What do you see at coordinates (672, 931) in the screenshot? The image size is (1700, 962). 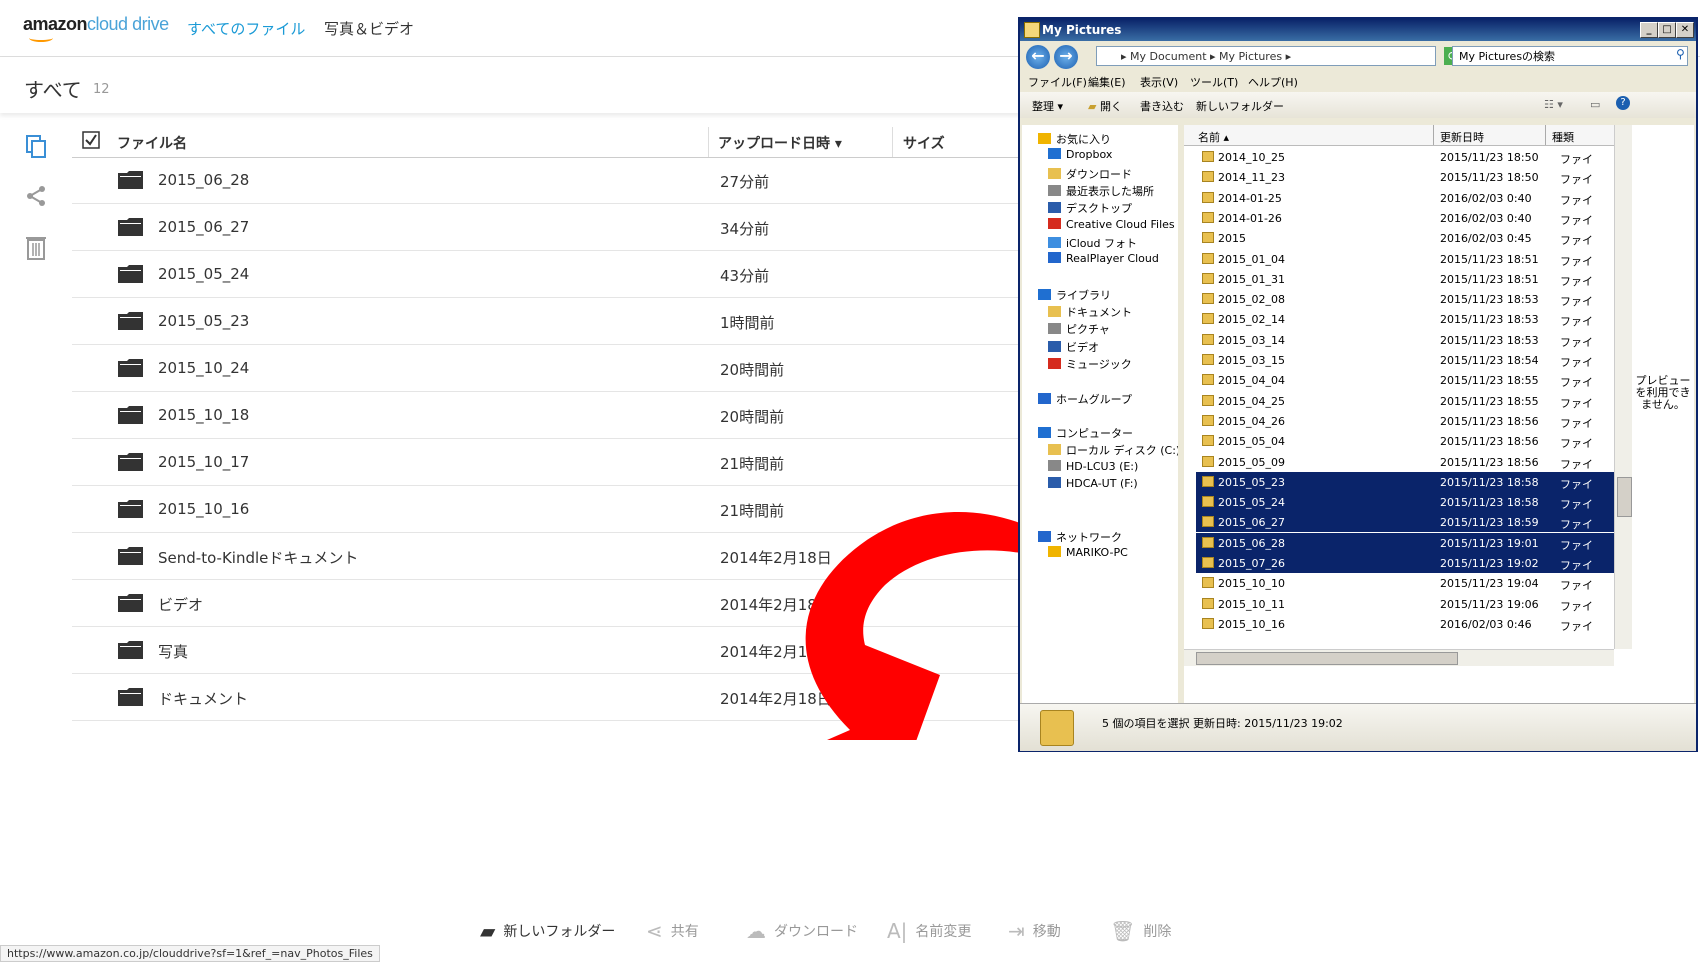 I see `share-button: ⋖ 共有` at bounding box center [672, 931].